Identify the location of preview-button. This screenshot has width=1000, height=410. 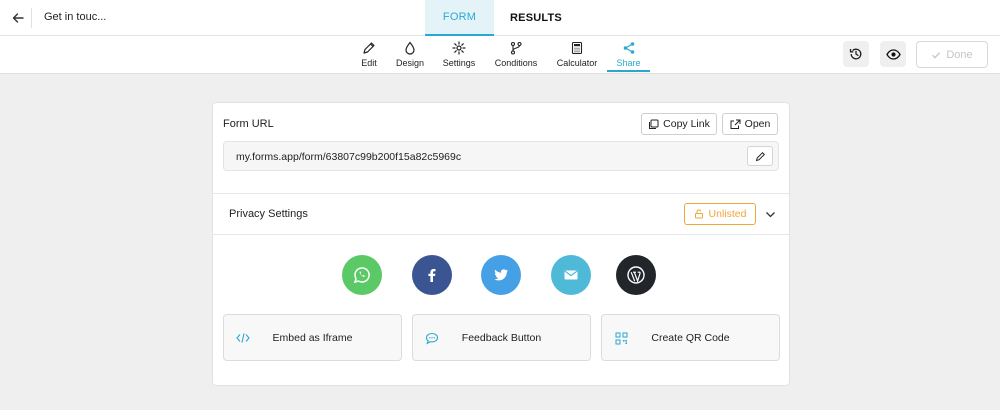
(893, 54).